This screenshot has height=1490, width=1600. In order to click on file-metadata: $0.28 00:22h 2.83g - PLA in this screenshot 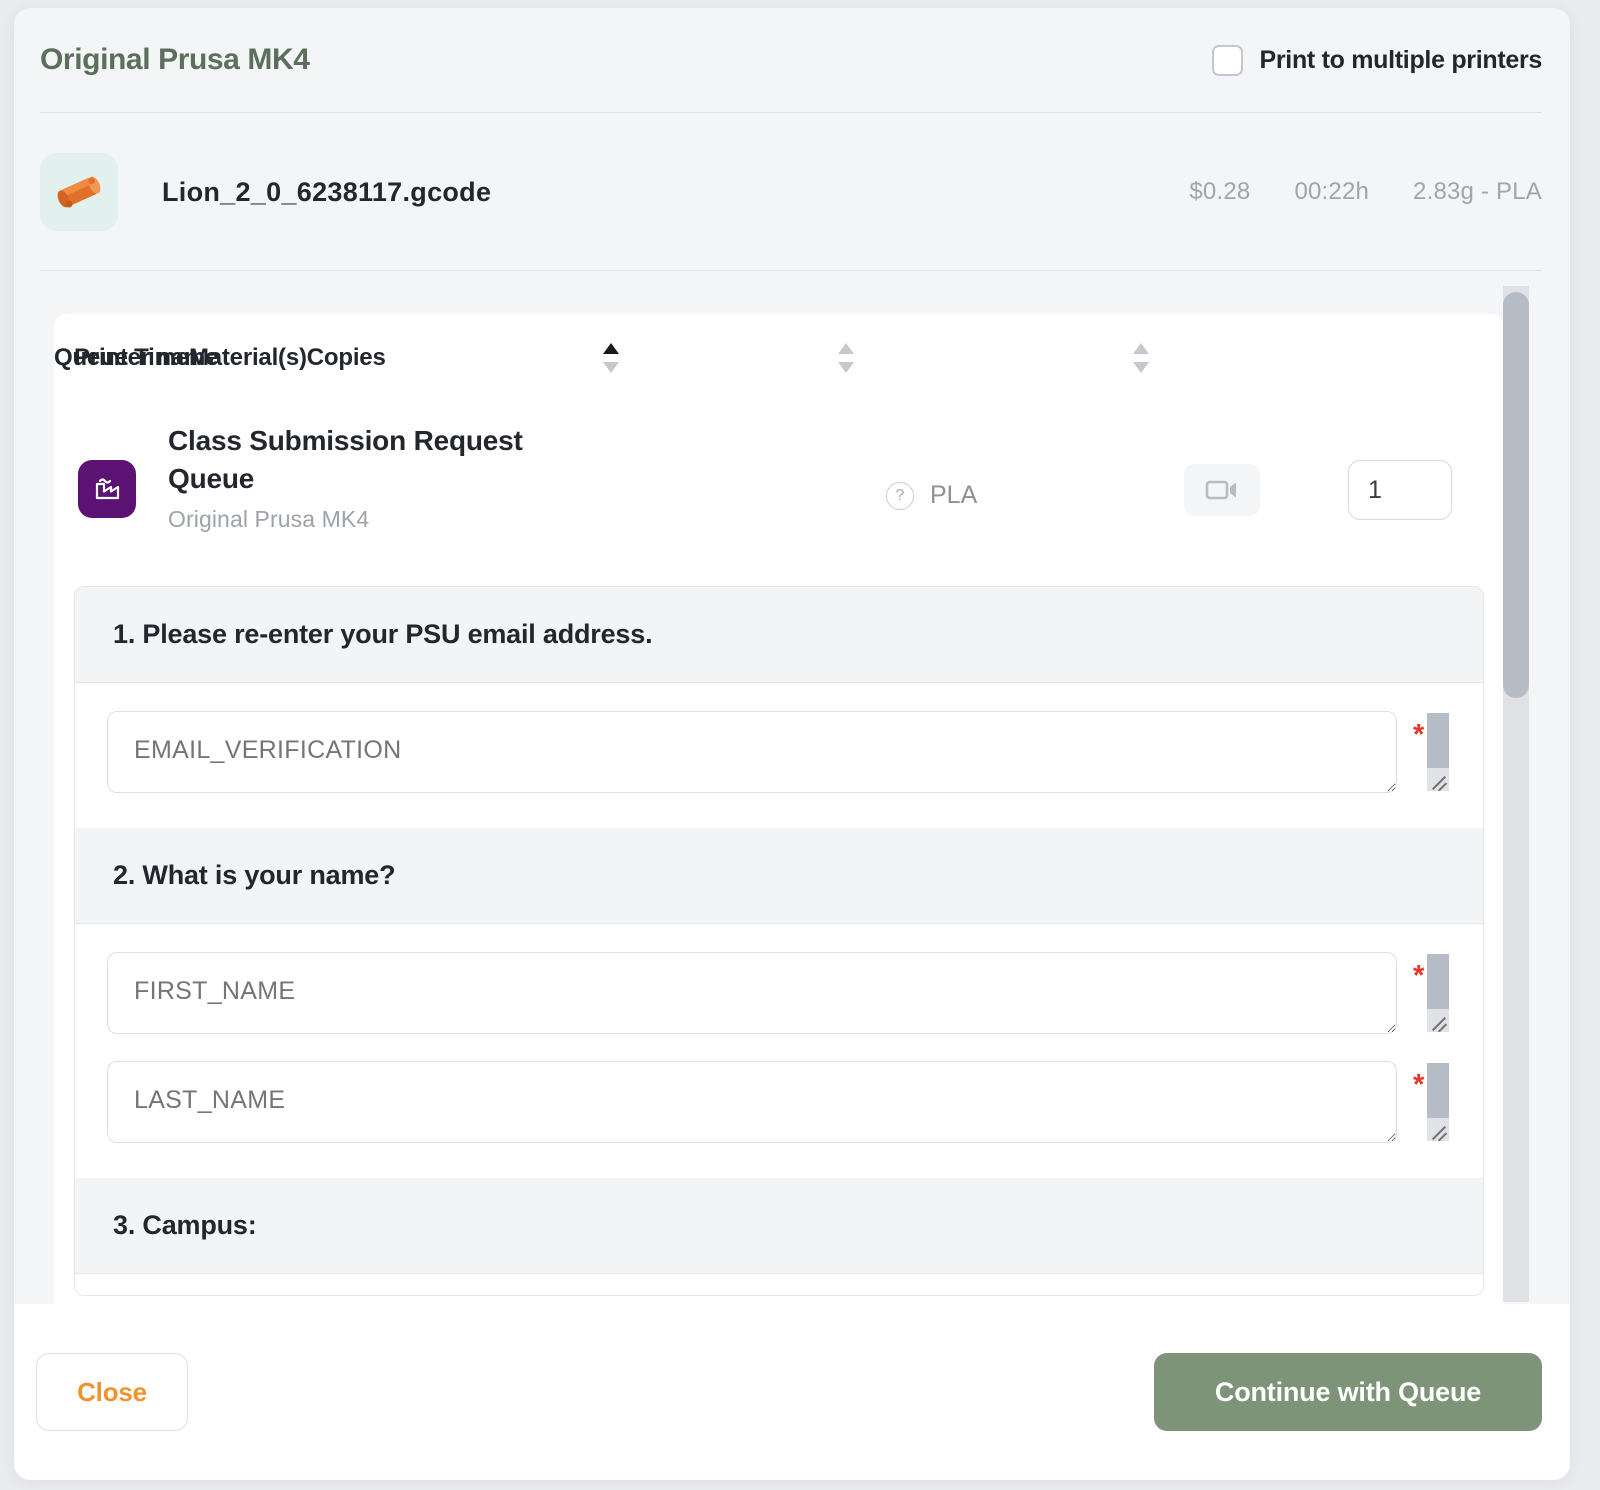, I will do `click(1365, 192)`.